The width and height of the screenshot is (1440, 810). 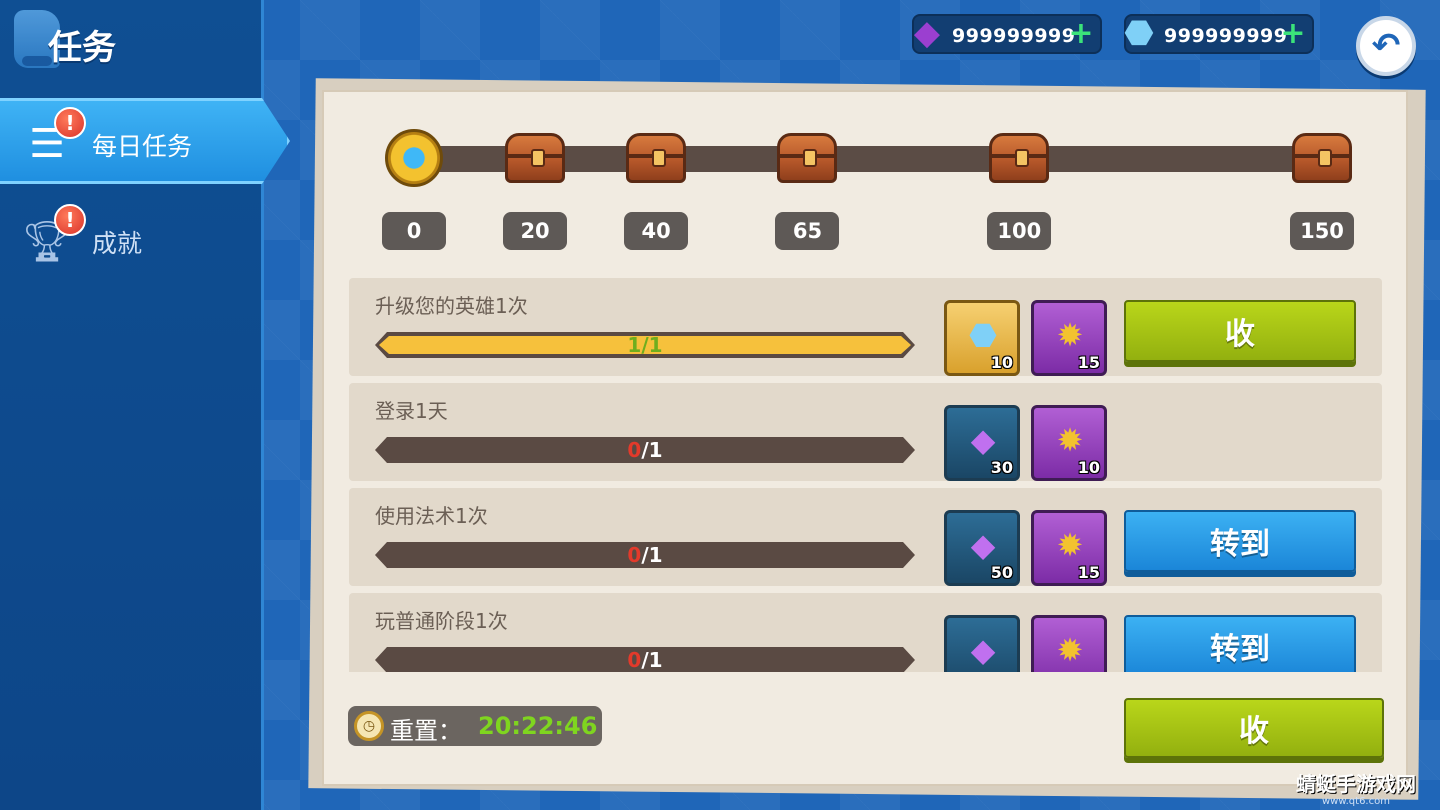 What do you see at coordinates (451, 306) in the screenshot?
I see `task-title: 升级您的英雄1次` at bounding box center [451, 306].